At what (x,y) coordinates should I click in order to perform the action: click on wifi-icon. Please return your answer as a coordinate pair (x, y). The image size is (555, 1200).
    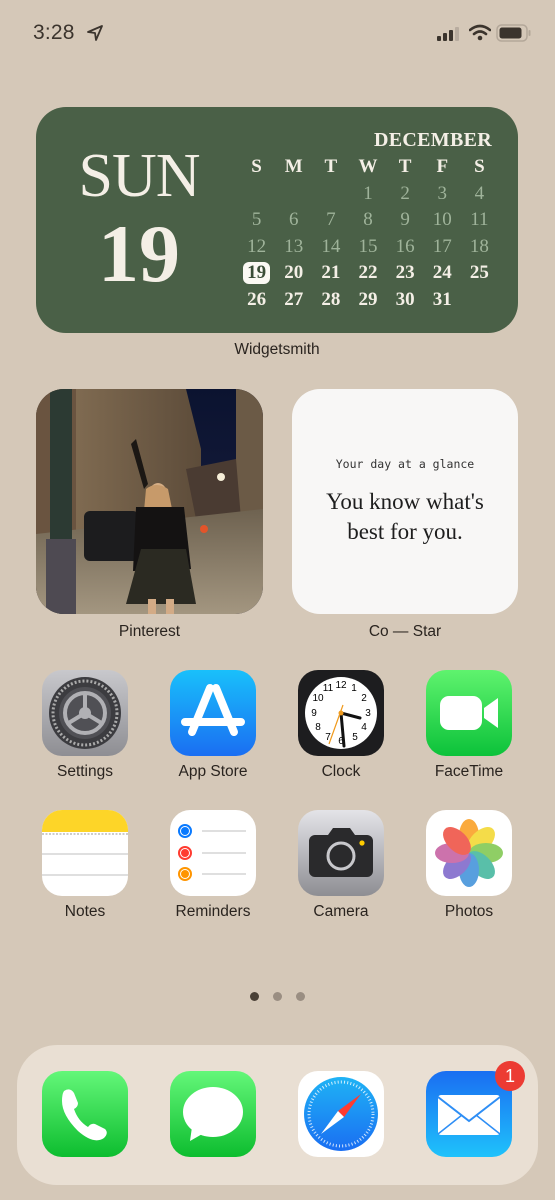
    Looking at the image, I should click on (480, 32).